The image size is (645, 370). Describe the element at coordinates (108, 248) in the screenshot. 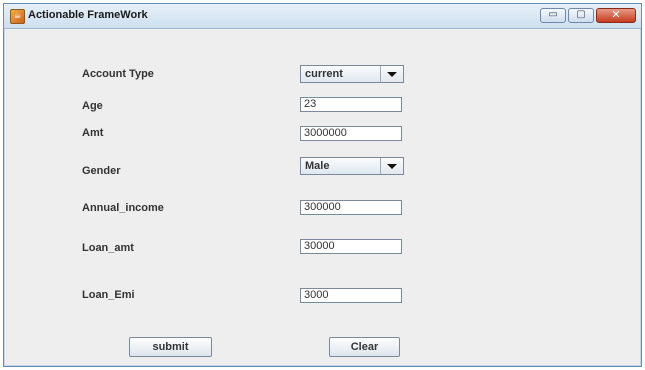

I see `loan-amt-label: Loan_amt` at that location.